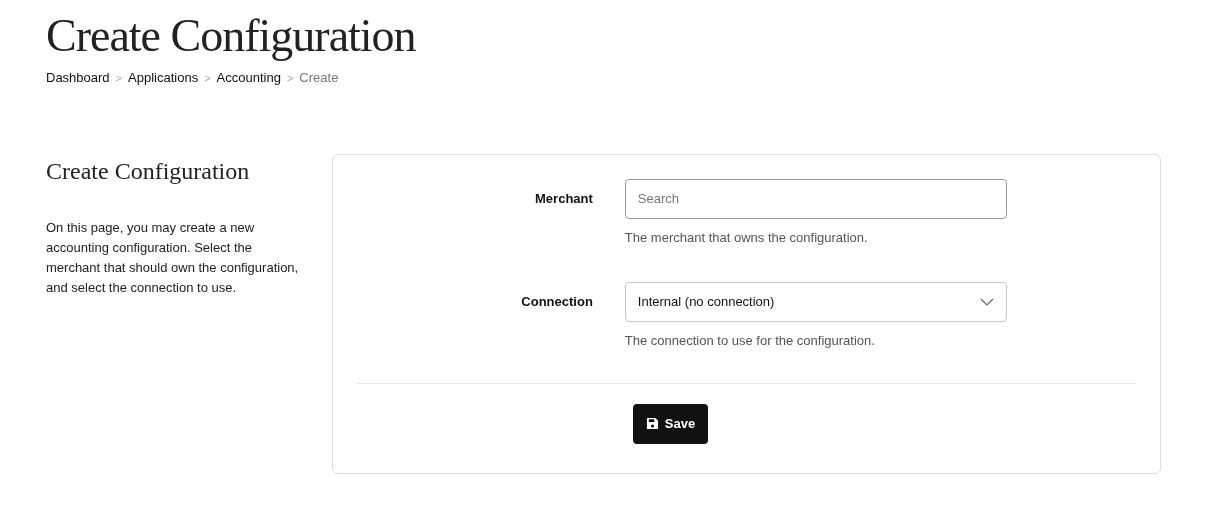 The image size is (1207, 526). Describe the element at coordinates (557, 302) in the screenshot. I see `field-label: Connection` at that location.